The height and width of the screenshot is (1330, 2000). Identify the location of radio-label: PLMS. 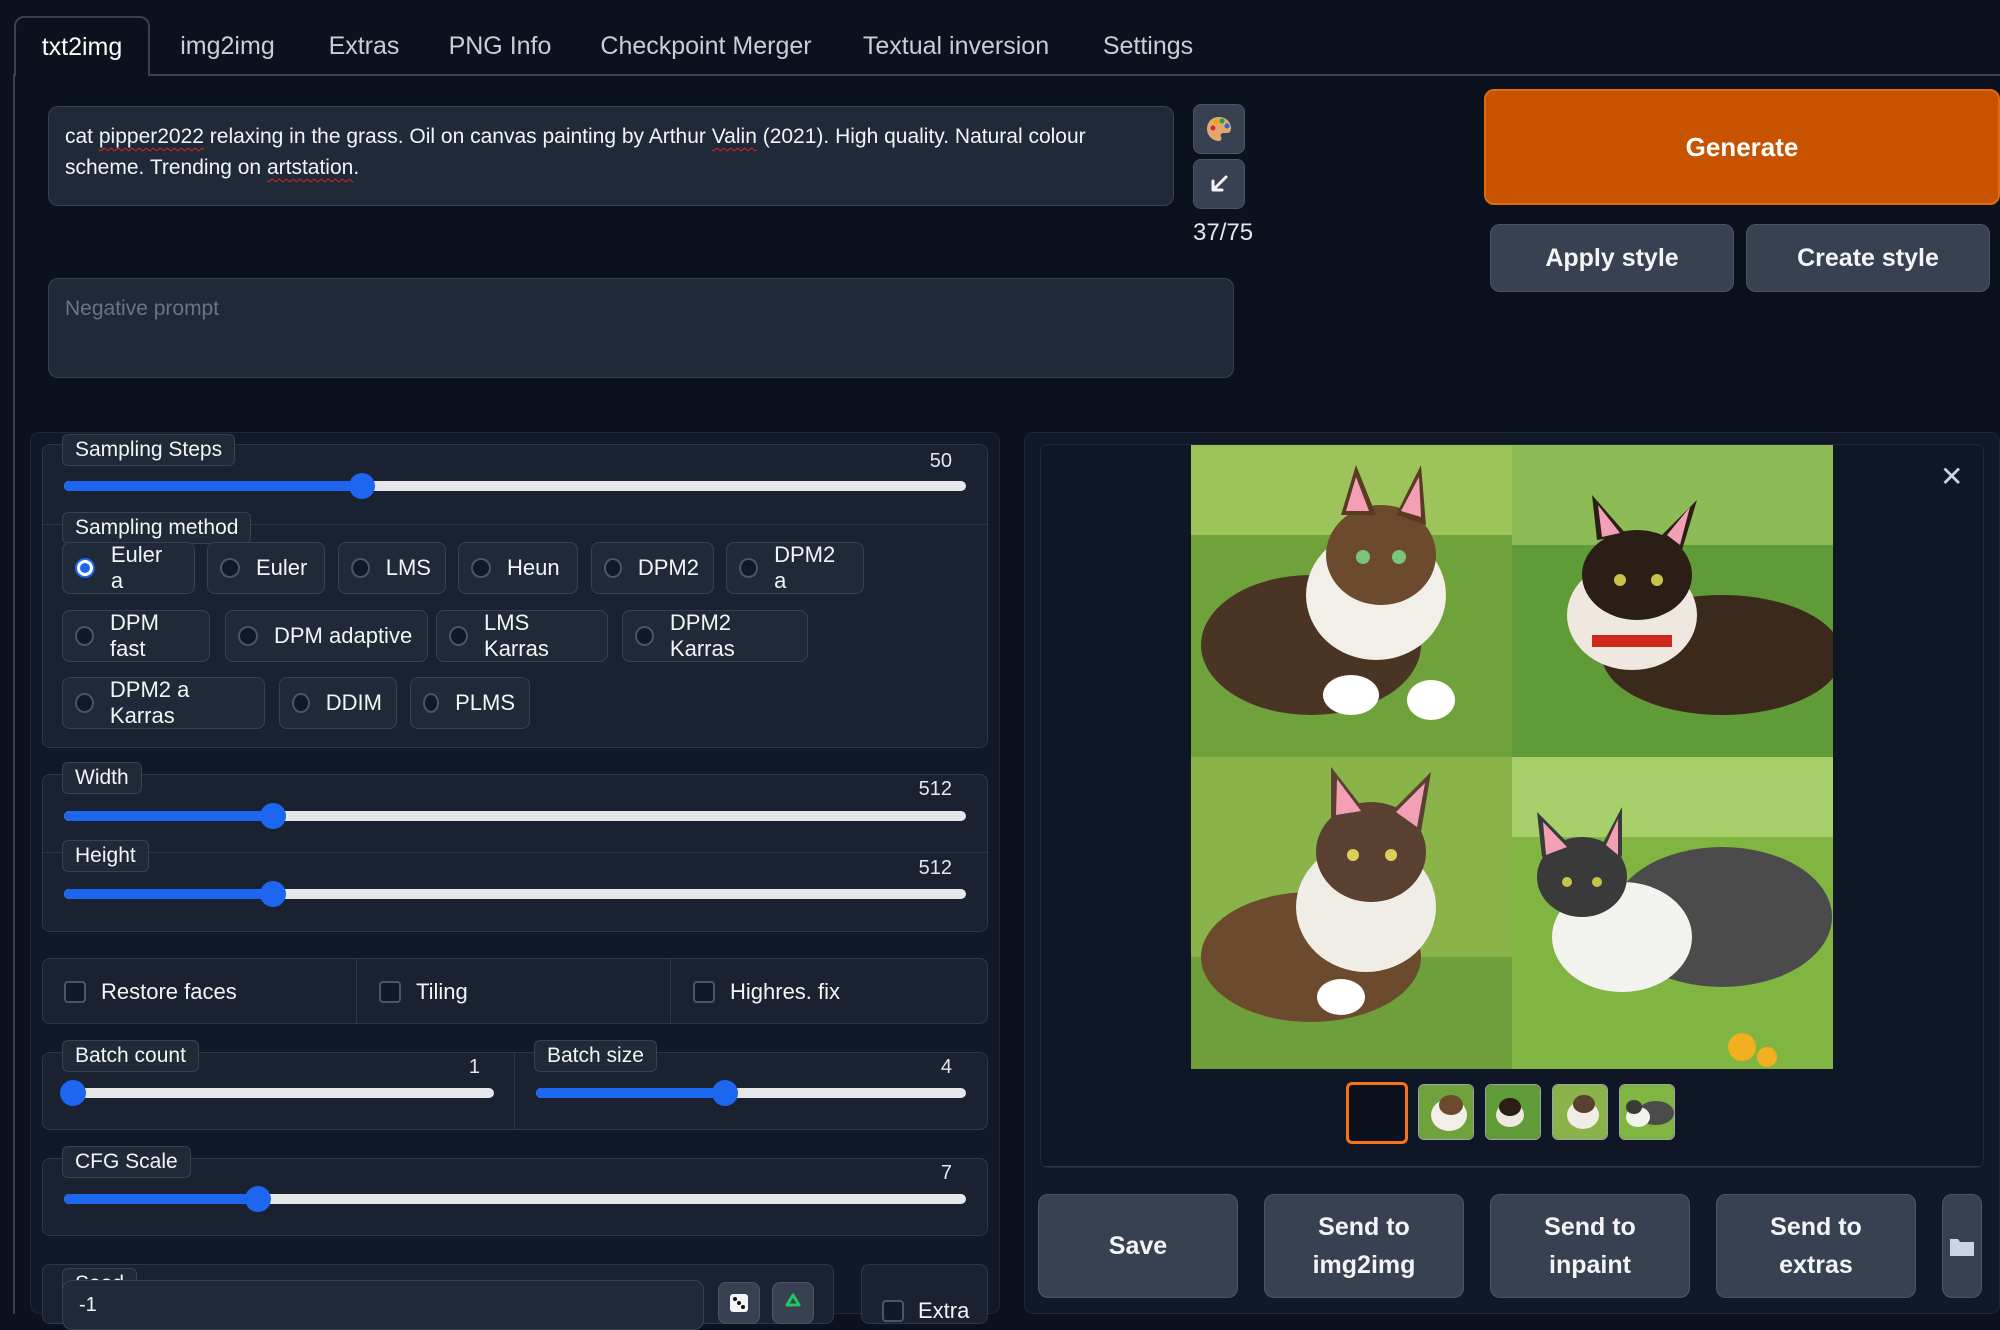
(485, 702).